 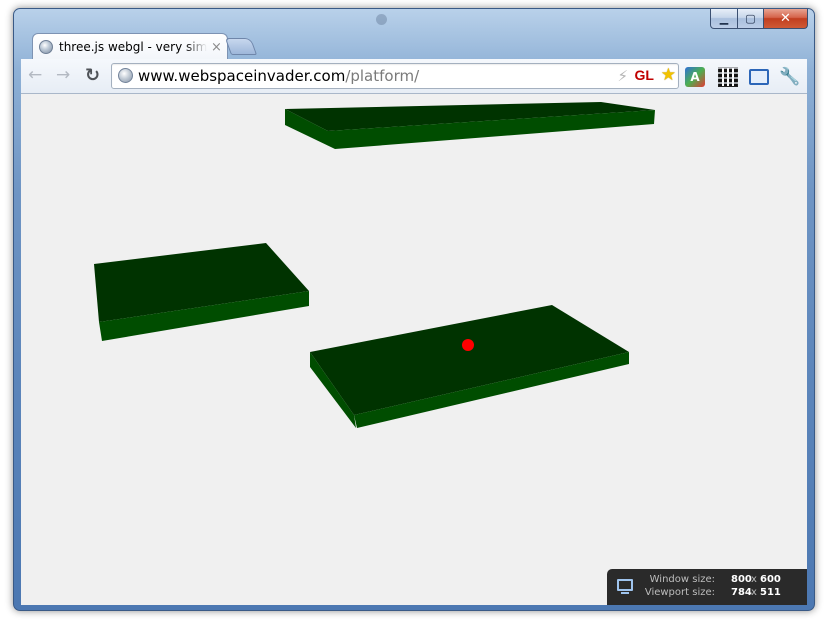 I want to click on forward-arrow-icon: →, so click(x=63, y=75).